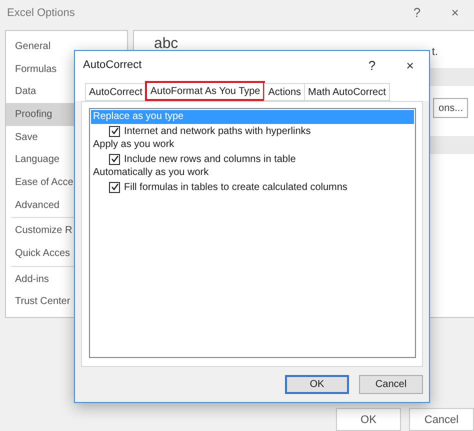 The height and width of the screenshot is (431, 474). What do you see at coordinates (217, 131) in the screenshot?
I see `option-label: Internet and network paths with hyperlinks` at bounding box center [217, 131].